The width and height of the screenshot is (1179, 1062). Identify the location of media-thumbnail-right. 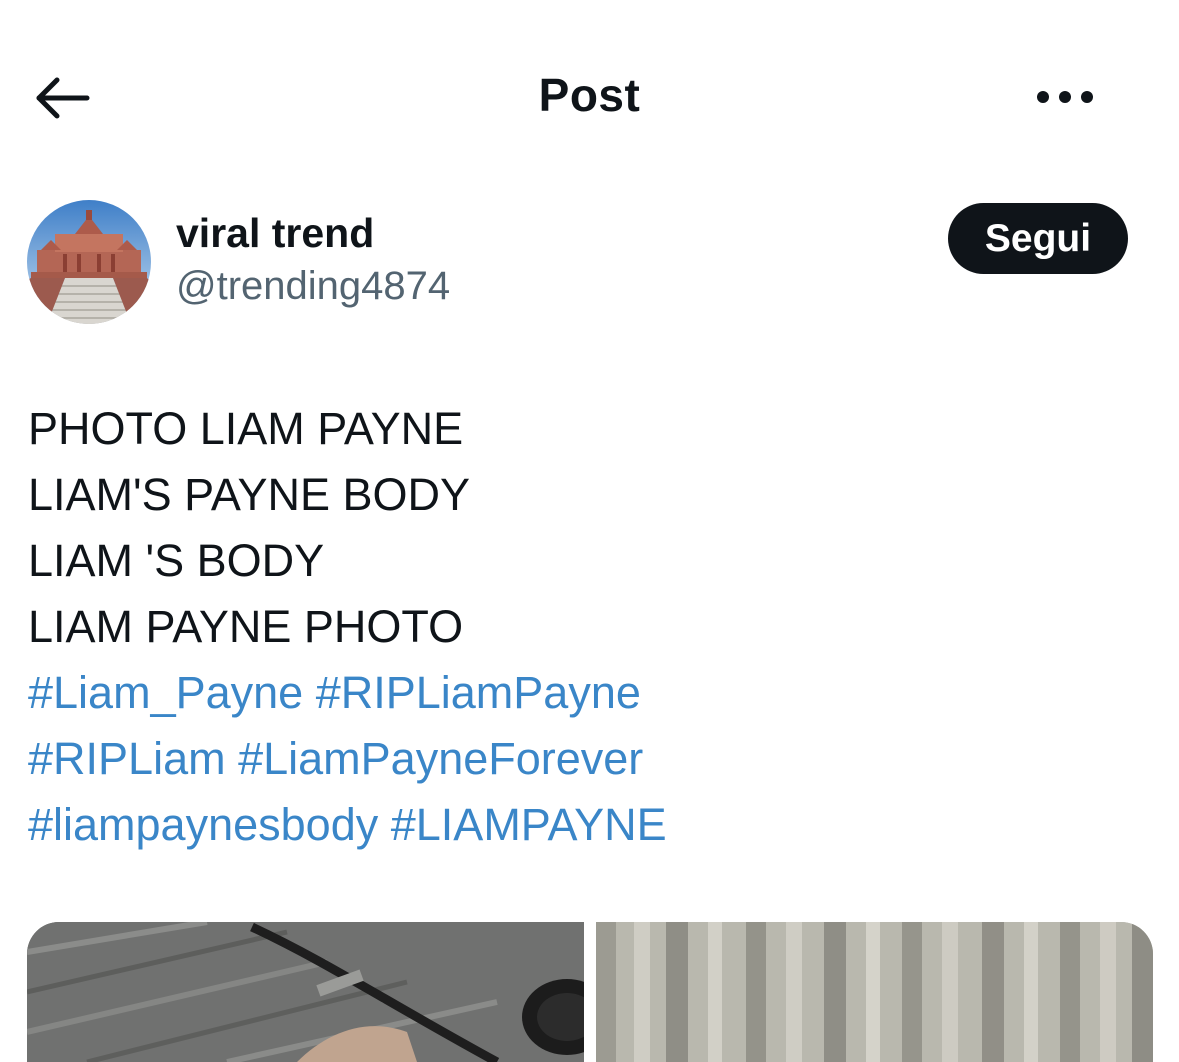
(874, 992).